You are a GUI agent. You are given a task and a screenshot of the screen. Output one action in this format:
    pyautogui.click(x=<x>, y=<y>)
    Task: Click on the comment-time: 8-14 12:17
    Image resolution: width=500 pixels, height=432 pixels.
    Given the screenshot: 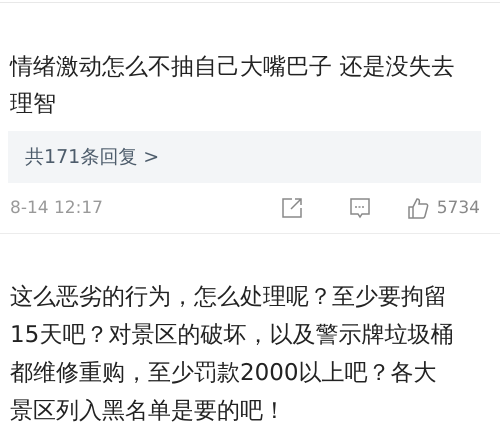 What is the action you would take?
    pyautogui.click(x=57, y=208)
    